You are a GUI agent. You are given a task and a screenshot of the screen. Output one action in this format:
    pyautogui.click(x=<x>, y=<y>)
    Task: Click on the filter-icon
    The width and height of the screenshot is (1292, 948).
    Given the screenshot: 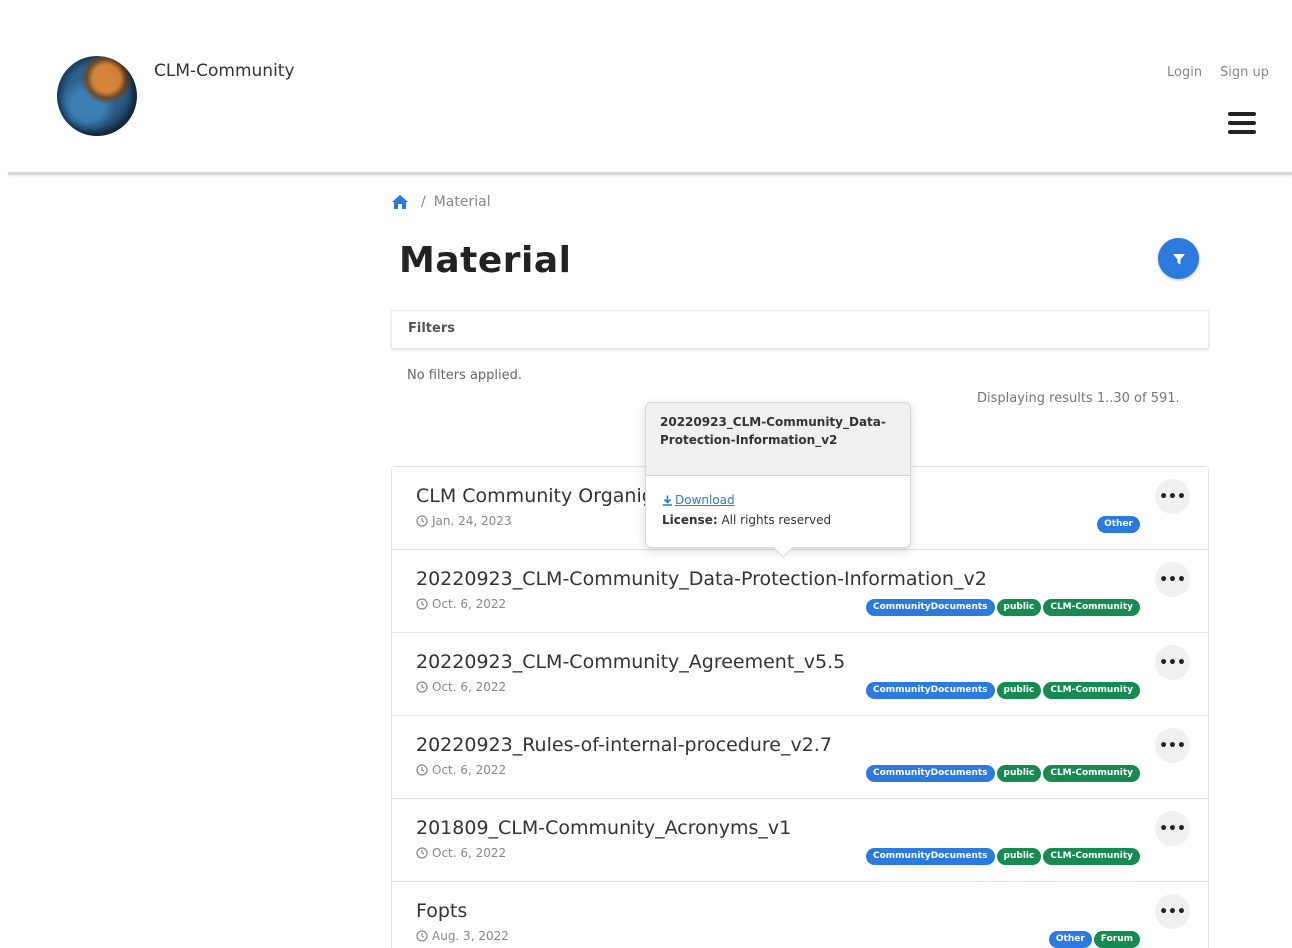 What is the action you would take?
    pyautogui.click(x=1178, y=258)
    